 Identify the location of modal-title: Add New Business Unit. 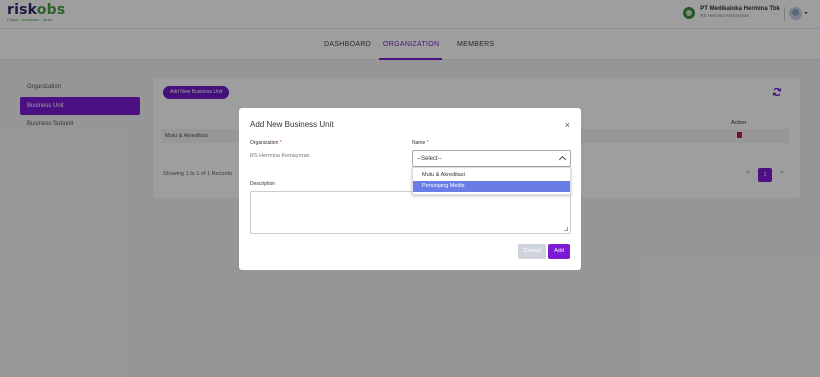
(292, 124).